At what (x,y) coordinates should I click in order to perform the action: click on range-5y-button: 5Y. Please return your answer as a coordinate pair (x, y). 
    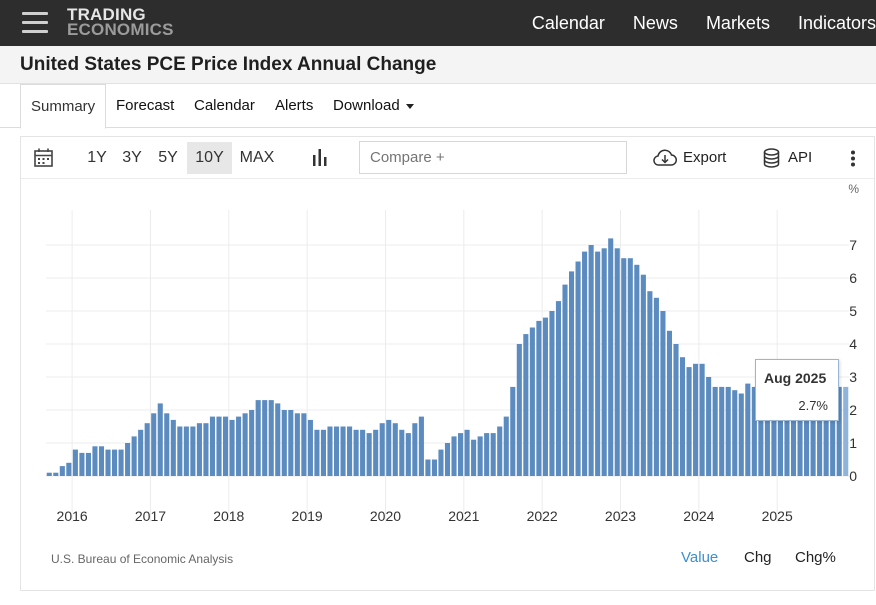
    Looking at the image, I should click on (168, 158).